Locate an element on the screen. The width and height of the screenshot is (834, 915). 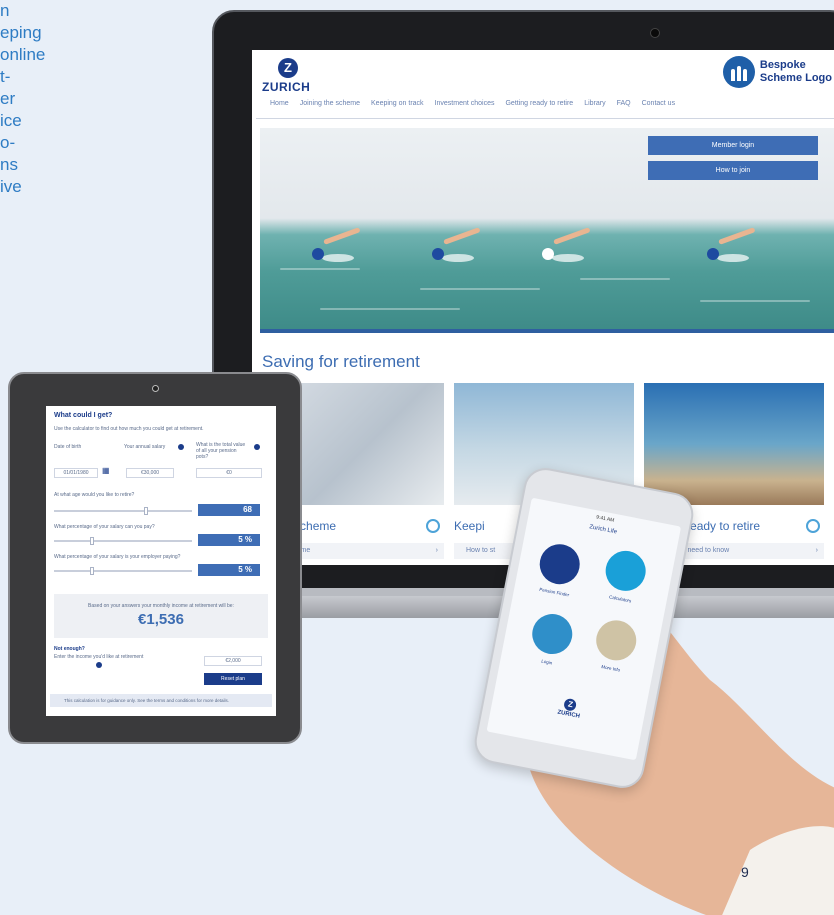
people-icon is located at coordinates (738, 72).